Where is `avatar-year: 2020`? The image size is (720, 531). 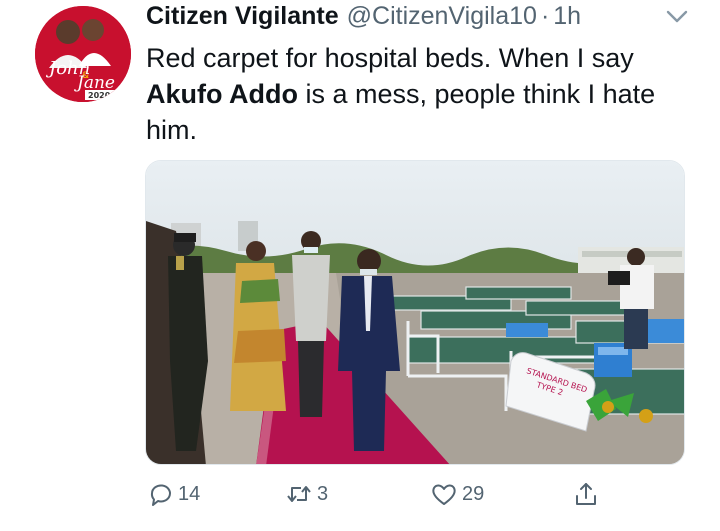 avatar-year: 2020 is located at coordinates (99, 95).